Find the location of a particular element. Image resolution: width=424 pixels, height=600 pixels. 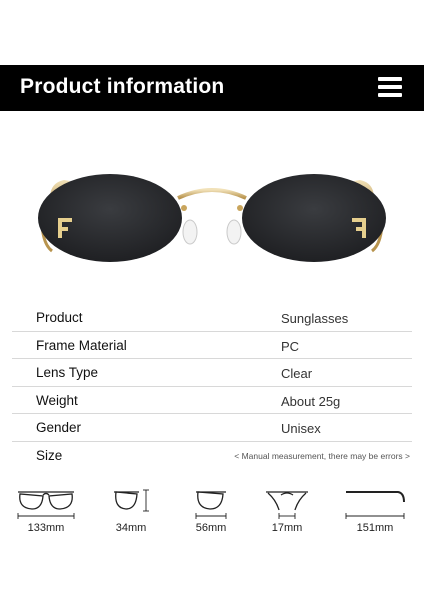

size-item-bridge-width: 17mm is located at coordinates (287, 507).